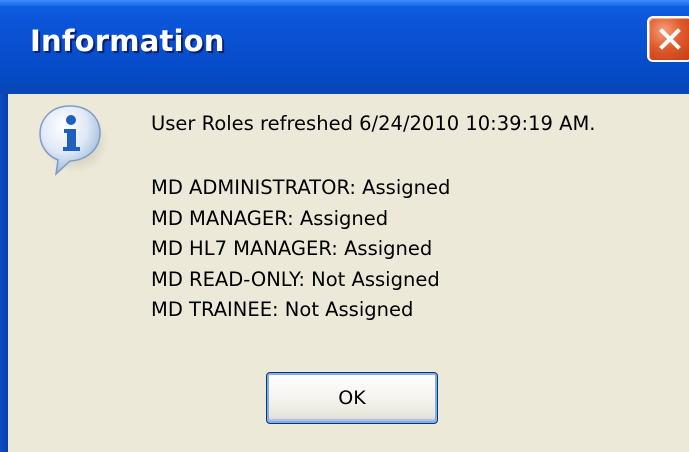 This screenshot has height=452, width=689. Describe the element at coordinates (73, 140) in the screenshot. I see `information-icon` at that location.